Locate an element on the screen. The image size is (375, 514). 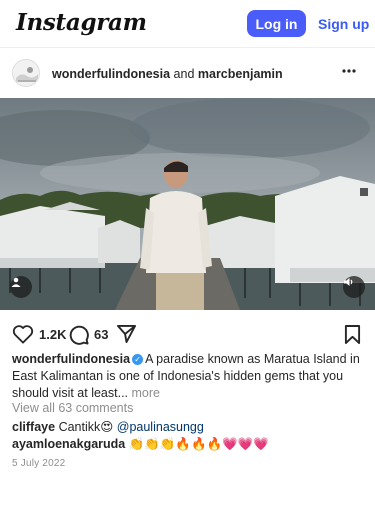
comment-mention: @paulinasungg is located at coordinates (160, 427).